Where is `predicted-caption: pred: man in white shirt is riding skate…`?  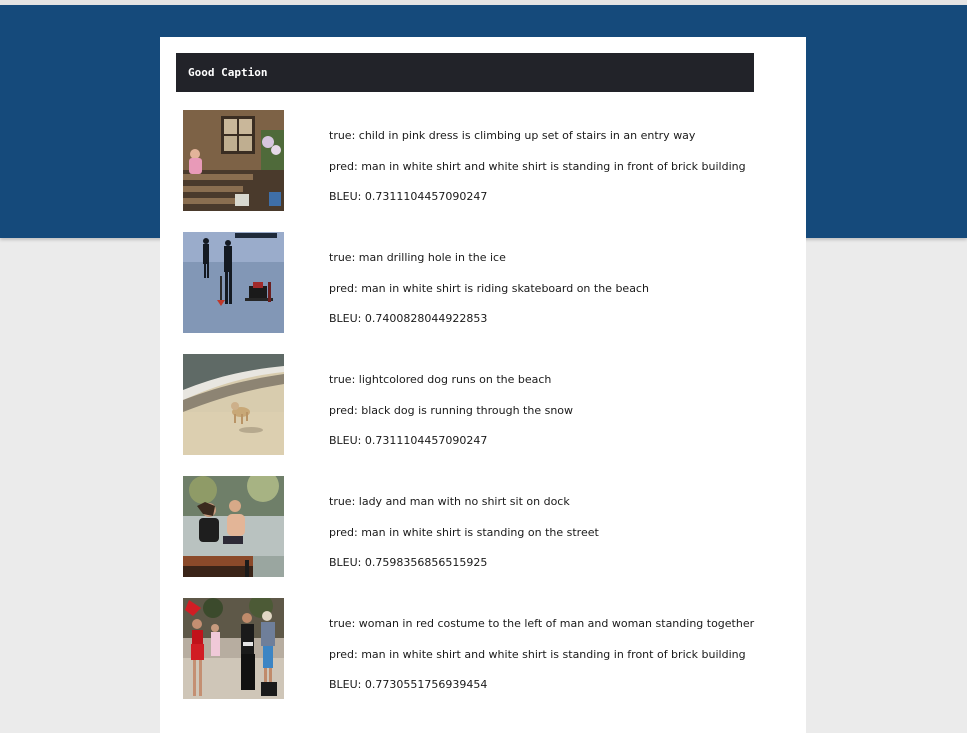
predicted-caption: pred: man in white shirt is riding skate… is located at coordinates (489, 288).